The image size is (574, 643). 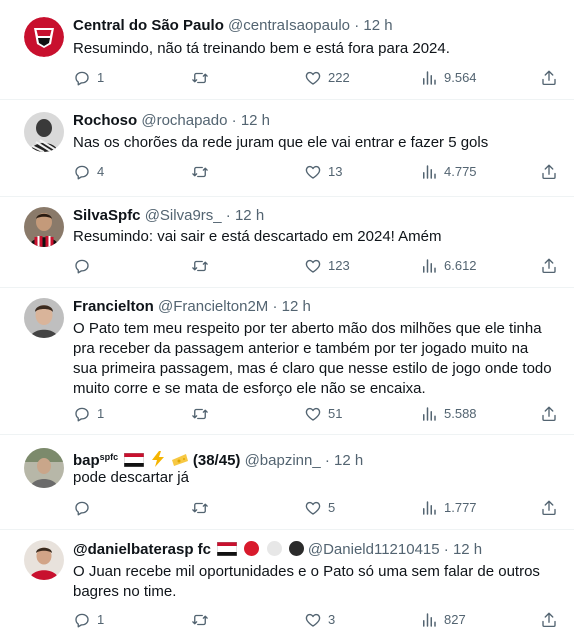 What do you see at coordinates (319, 508) in the screenshot?
I see `like-button: 5` at bounding box center [319, 508].